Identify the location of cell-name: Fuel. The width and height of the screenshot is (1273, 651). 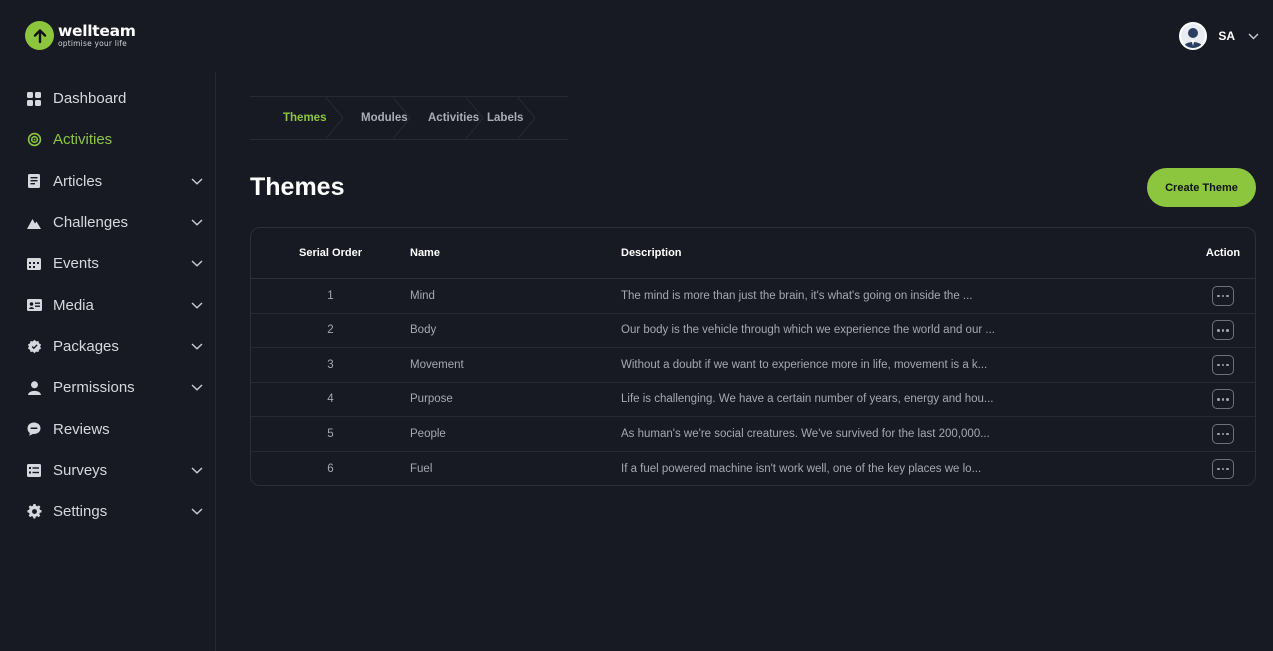
(421, 468).